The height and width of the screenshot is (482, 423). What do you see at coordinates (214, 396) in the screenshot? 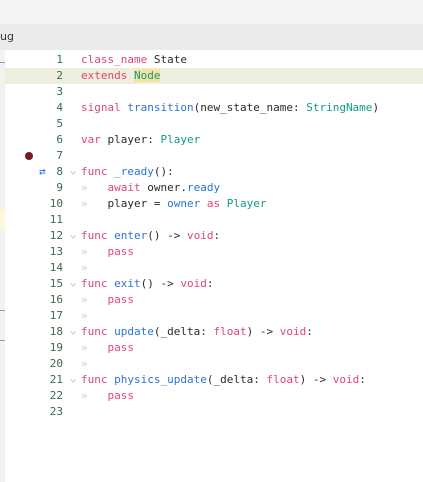
I see `code-line: 22 » pass` at bounding box center [214, 396].